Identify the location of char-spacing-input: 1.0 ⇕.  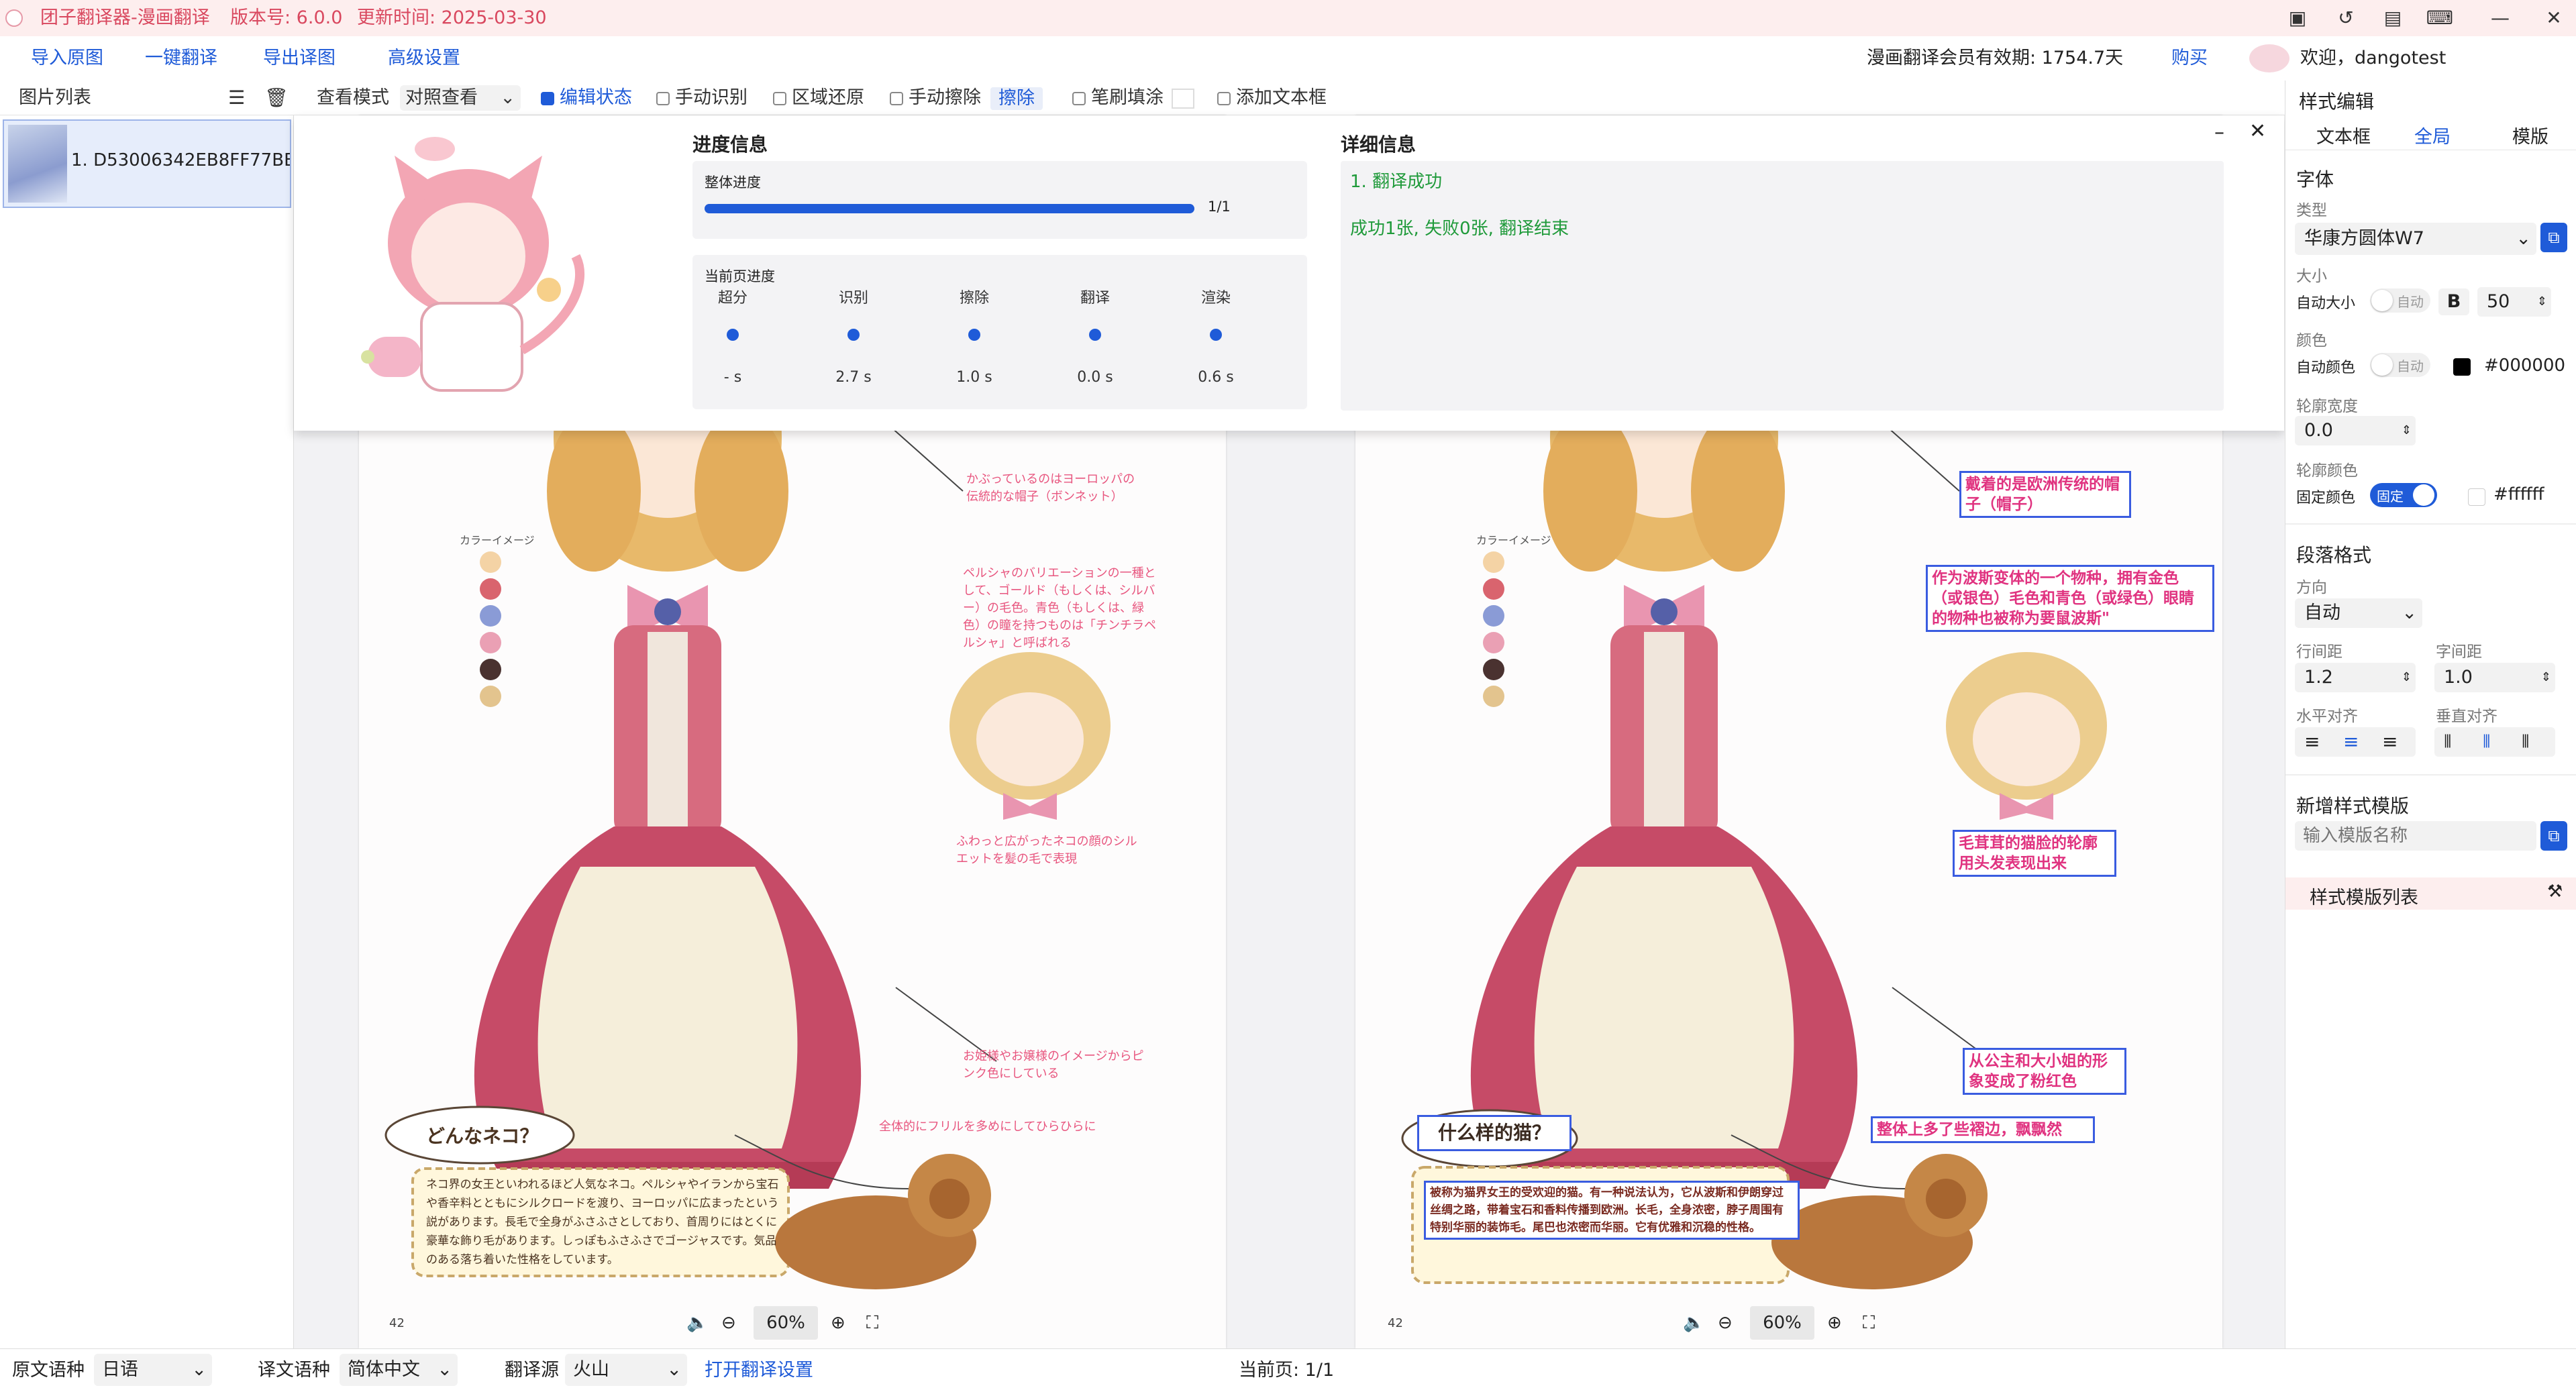
(2494, 677).